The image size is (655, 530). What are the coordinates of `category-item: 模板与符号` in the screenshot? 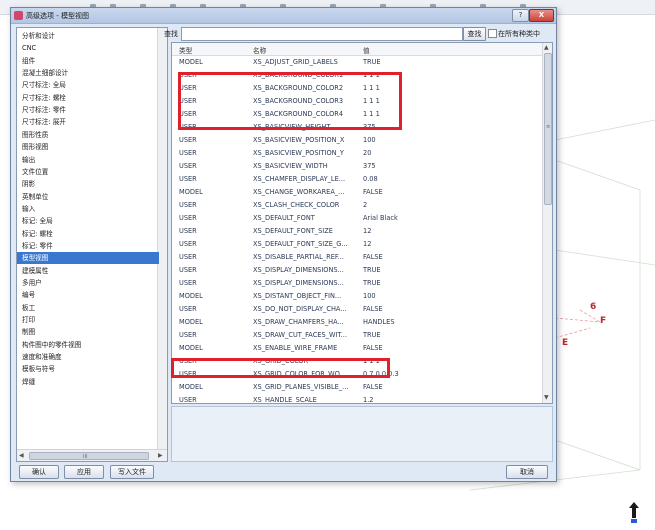 It's located at (88, 369).